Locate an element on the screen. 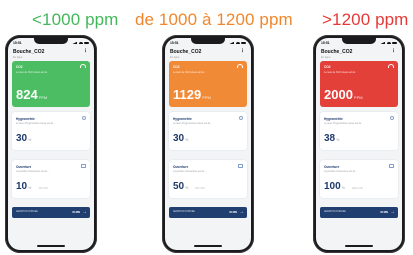 This screenshot has width=413, height=255. ventilation-flow: 50 m³/h is located at coordinates (200, 188).